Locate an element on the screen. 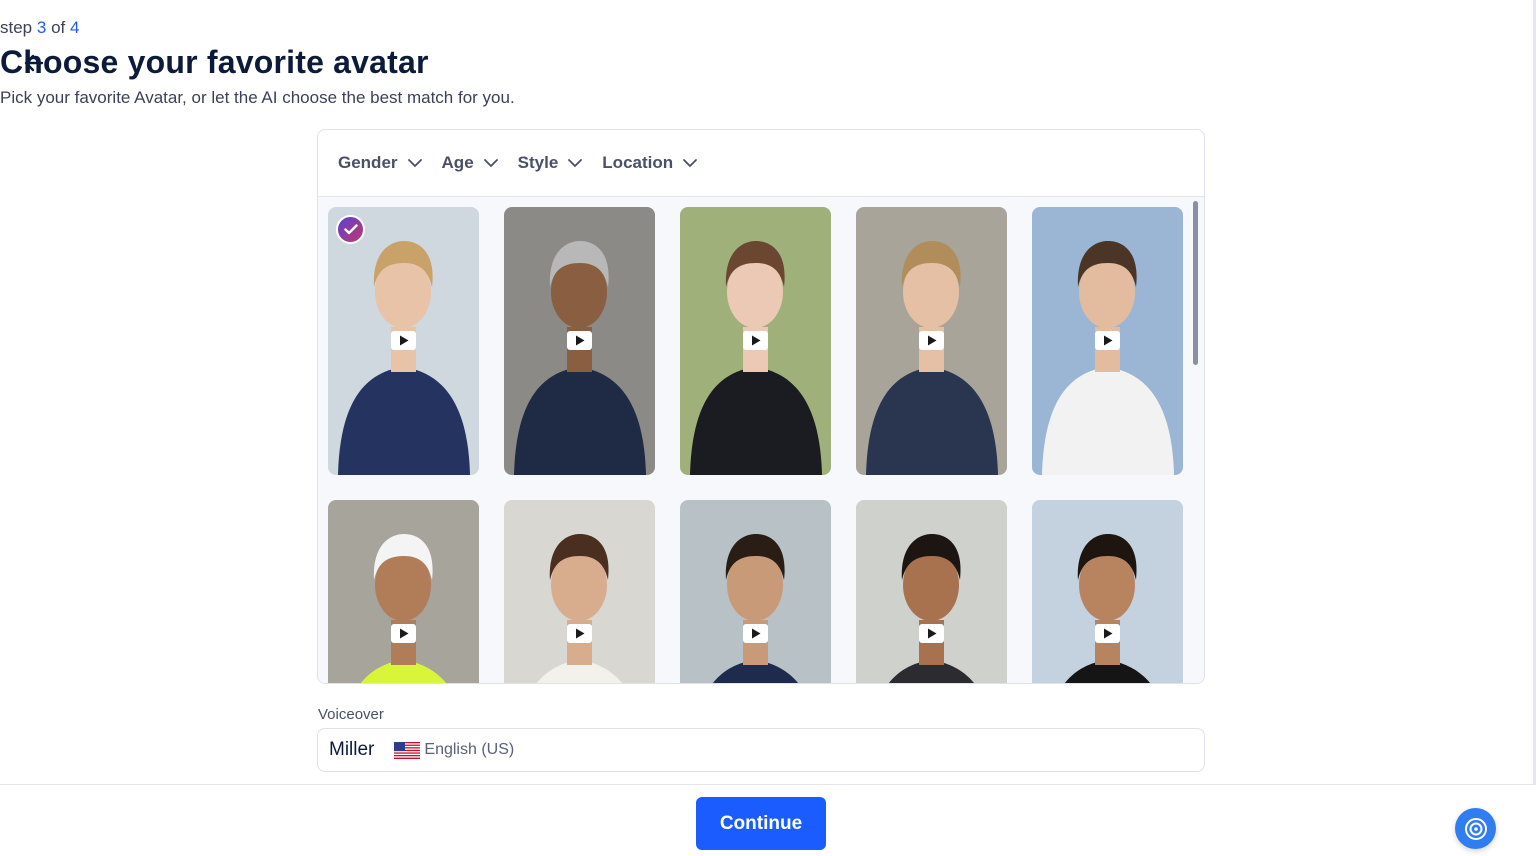 The width and height of the screenshot is (1536, 856). filter-label: Age is located at coordinates (457, 162).